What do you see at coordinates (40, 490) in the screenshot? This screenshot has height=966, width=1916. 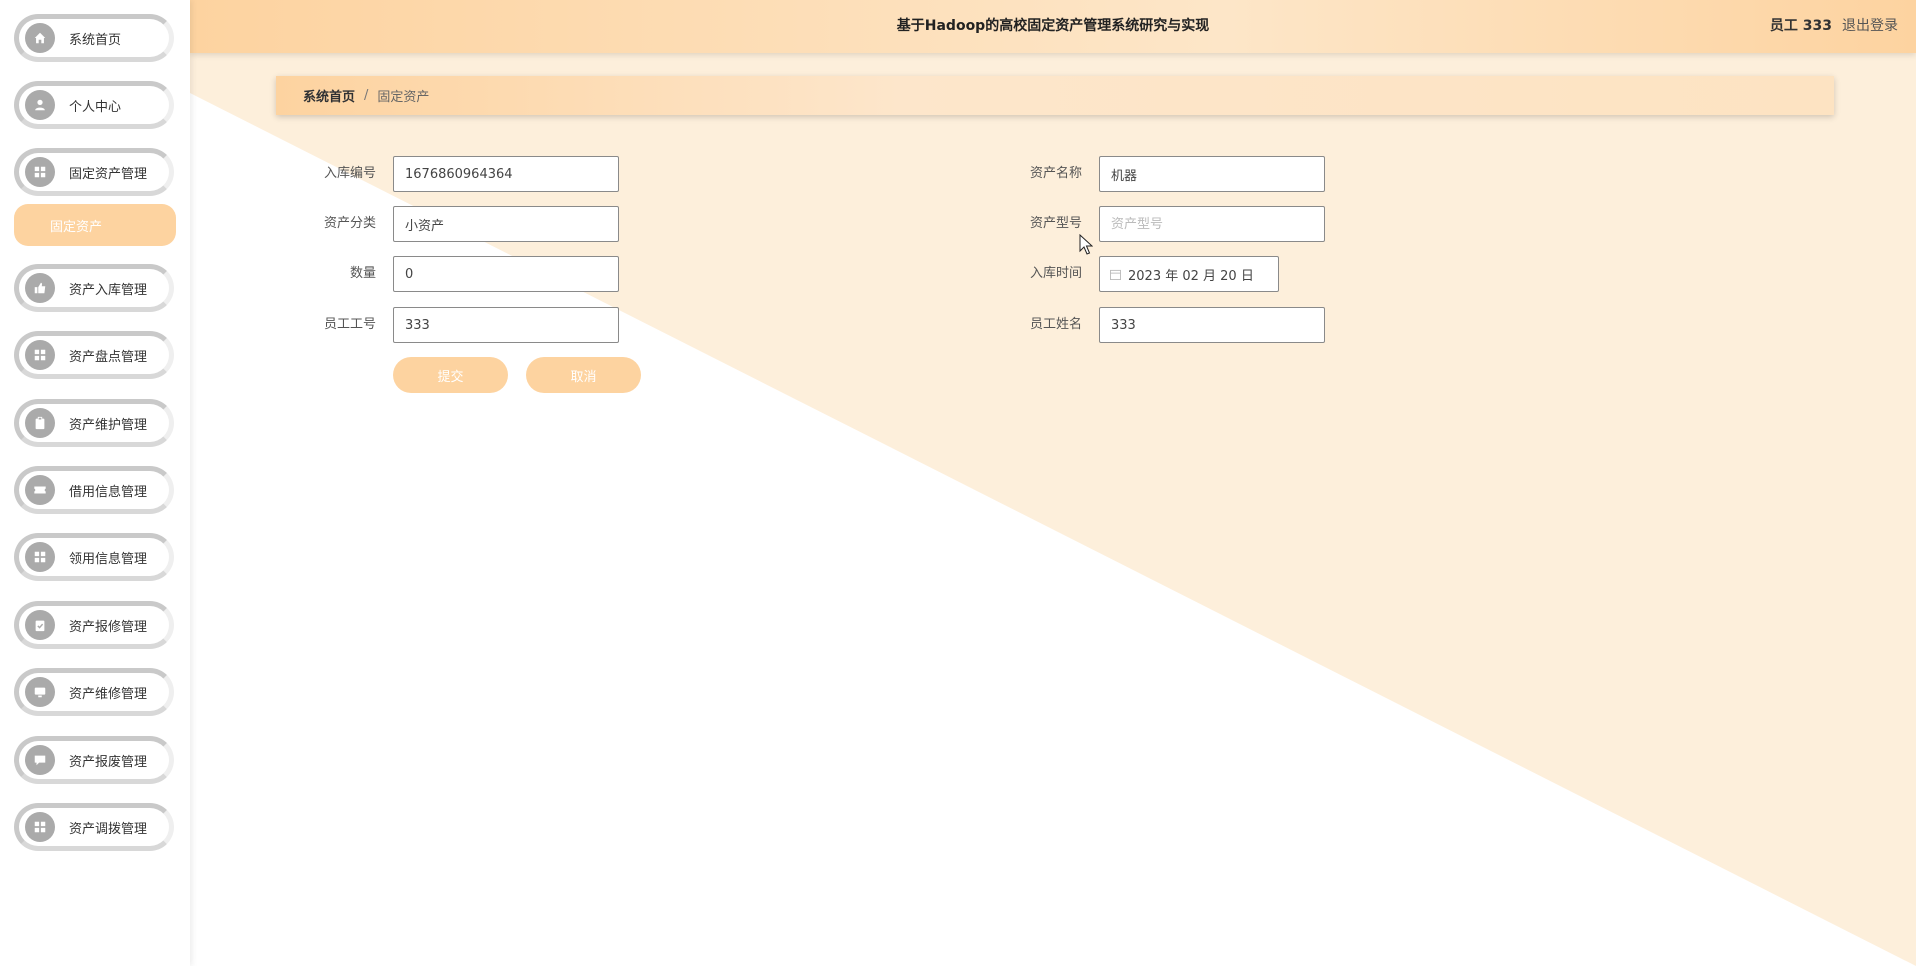 I see `ticket-icon` at bounding box center [40, 490].